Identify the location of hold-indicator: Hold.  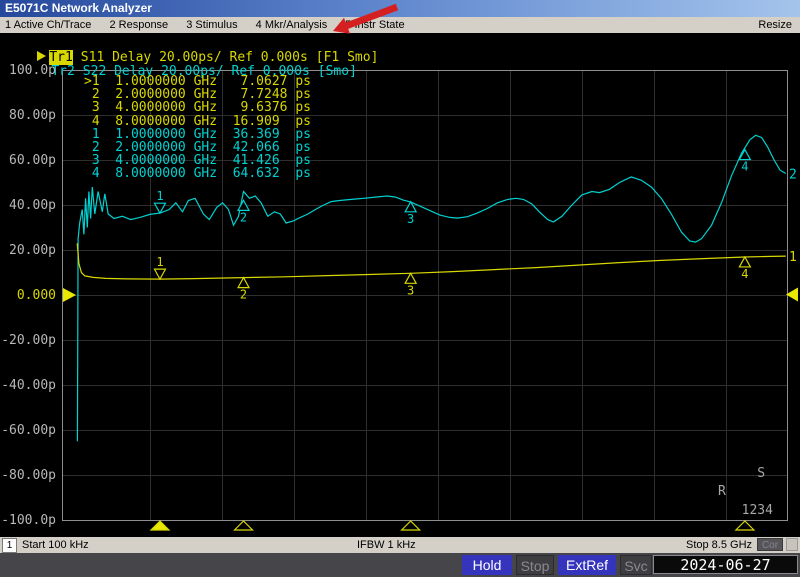
(487, 565).